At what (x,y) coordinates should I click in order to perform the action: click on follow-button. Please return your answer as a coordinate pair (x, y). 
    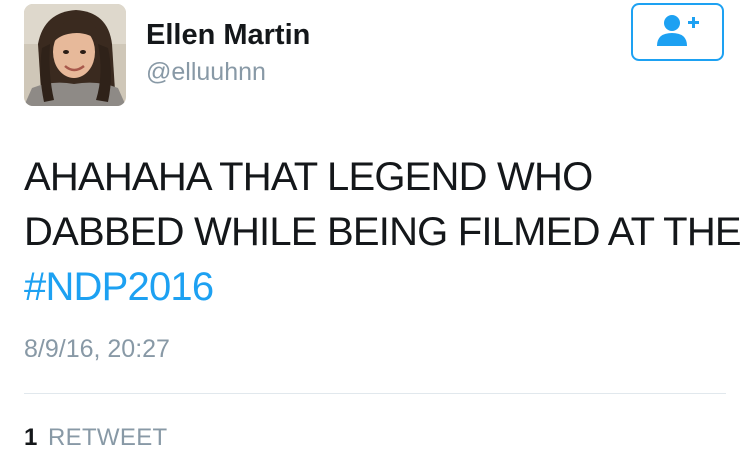
    Looking at the image, I should click on (677, 32).